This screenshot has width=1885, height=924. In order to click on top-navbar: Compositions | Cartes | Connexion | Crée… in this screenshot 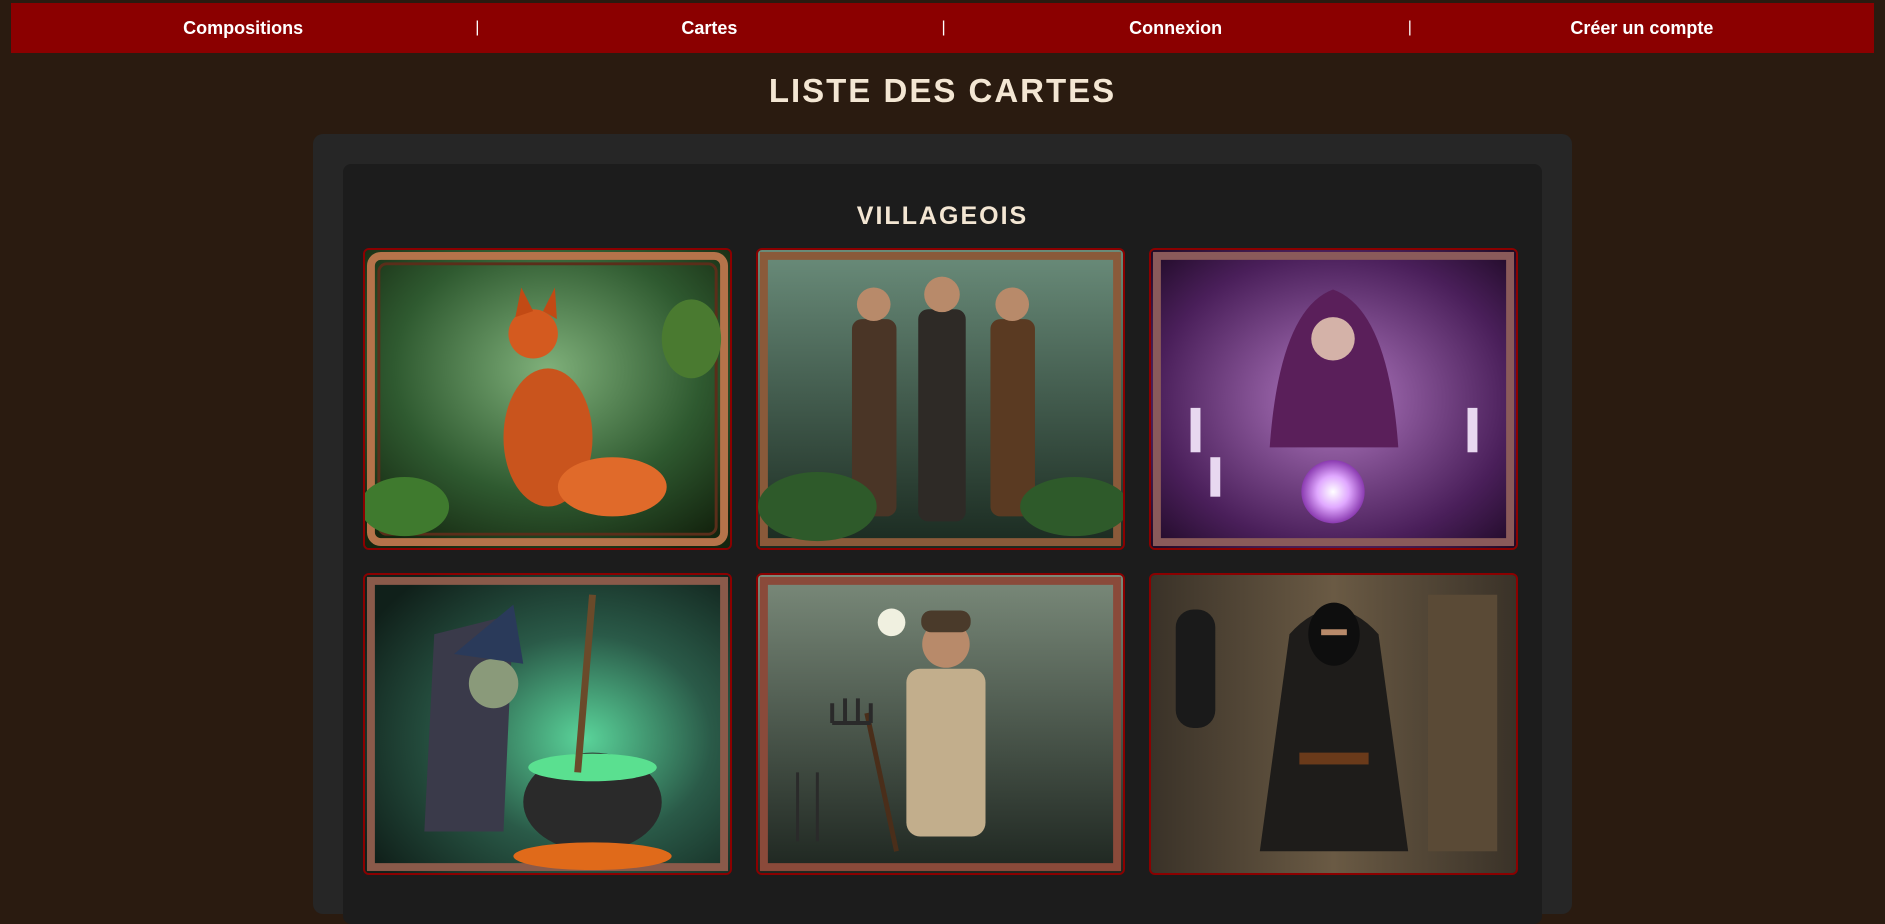, I will do `click(942, 28)`.